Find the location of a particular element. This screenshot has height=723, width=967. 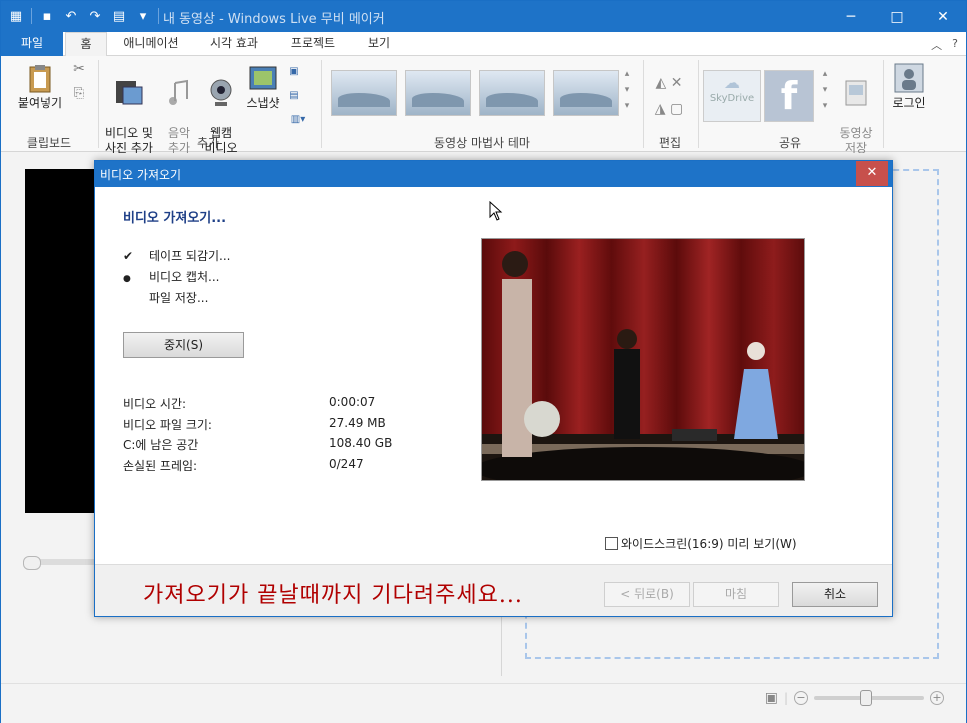

redo-icon: ↷ is located at coordinates (95, 16).